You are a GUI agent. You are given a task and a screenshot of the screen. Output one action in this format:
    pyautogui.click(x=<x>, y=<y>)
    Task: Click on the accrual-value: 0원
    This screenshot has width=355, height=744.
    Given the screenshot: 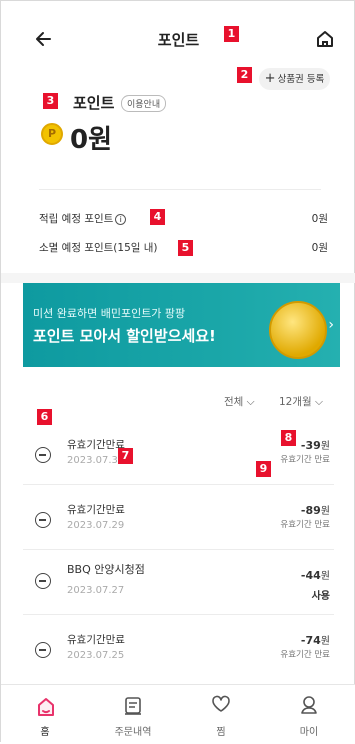 What is the action you would take?
    pyautogui.click(x=319, y=219)
    